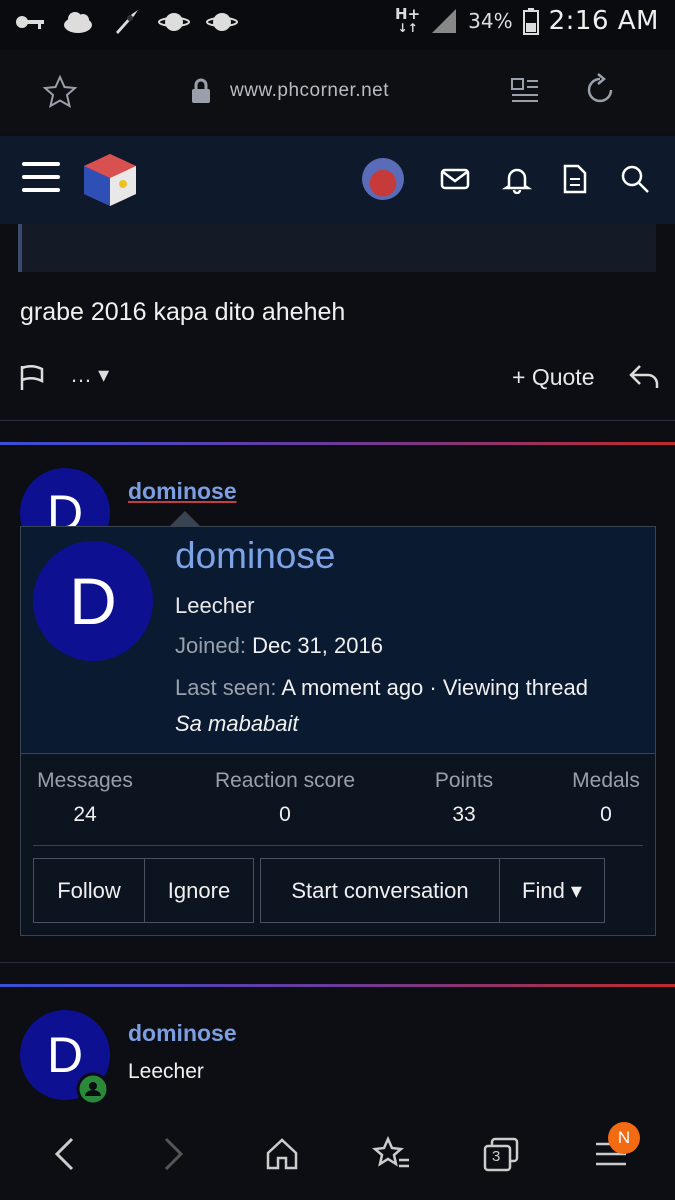 The height and width of the screenshot is (1200, 675). I want to click on bookmark-star-icon, so click(60, 92).